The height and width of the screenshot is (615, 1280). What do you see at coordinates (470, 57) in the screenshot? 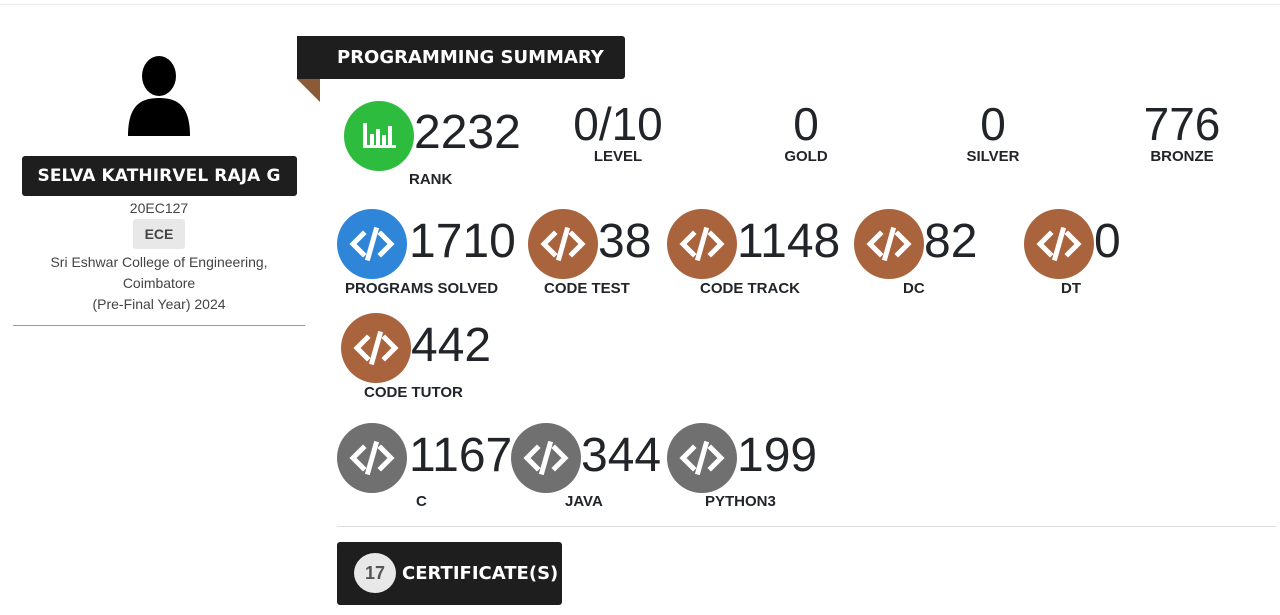
I see `summary-title: PROGRAMMING SUMMARY` at bounding box center [470, 57].